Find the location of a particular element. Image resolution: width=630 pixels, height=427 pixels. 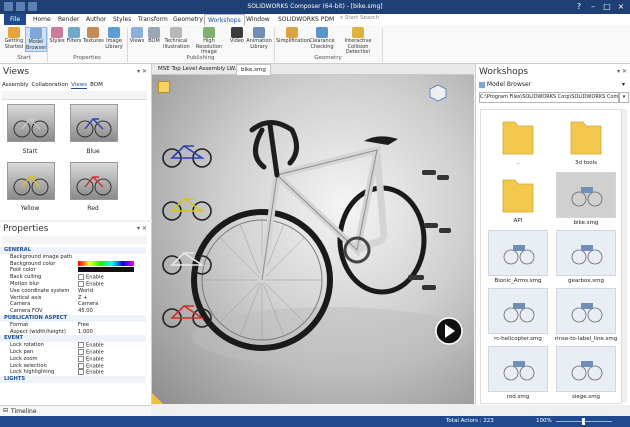

nav-cube-icon is located at coordinates (438, 93).